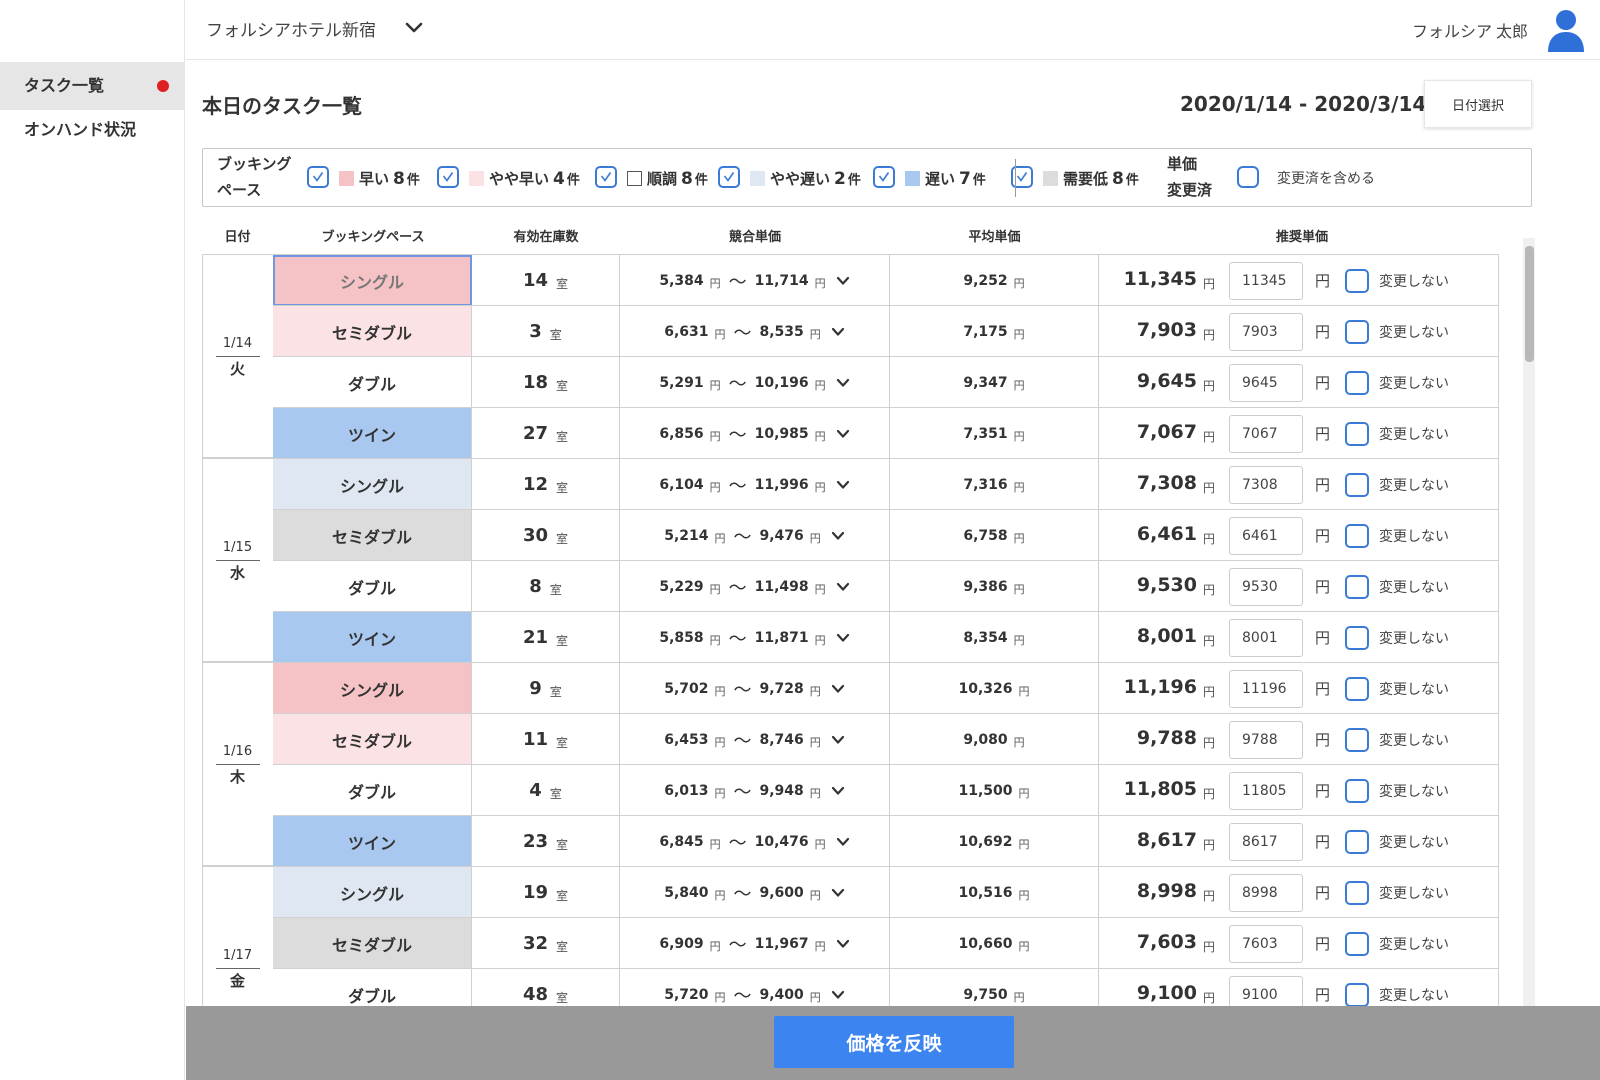  What do you see at coordinates (1266, 485) in the screenshot?
I see `price-input: 7308` at bounding box center [1266, 485].